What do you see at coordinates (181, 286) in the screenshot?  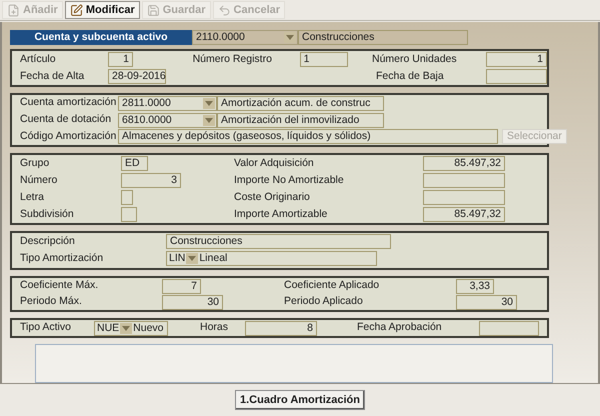 I see `text-field: 7` at bounding box center [181, 286].